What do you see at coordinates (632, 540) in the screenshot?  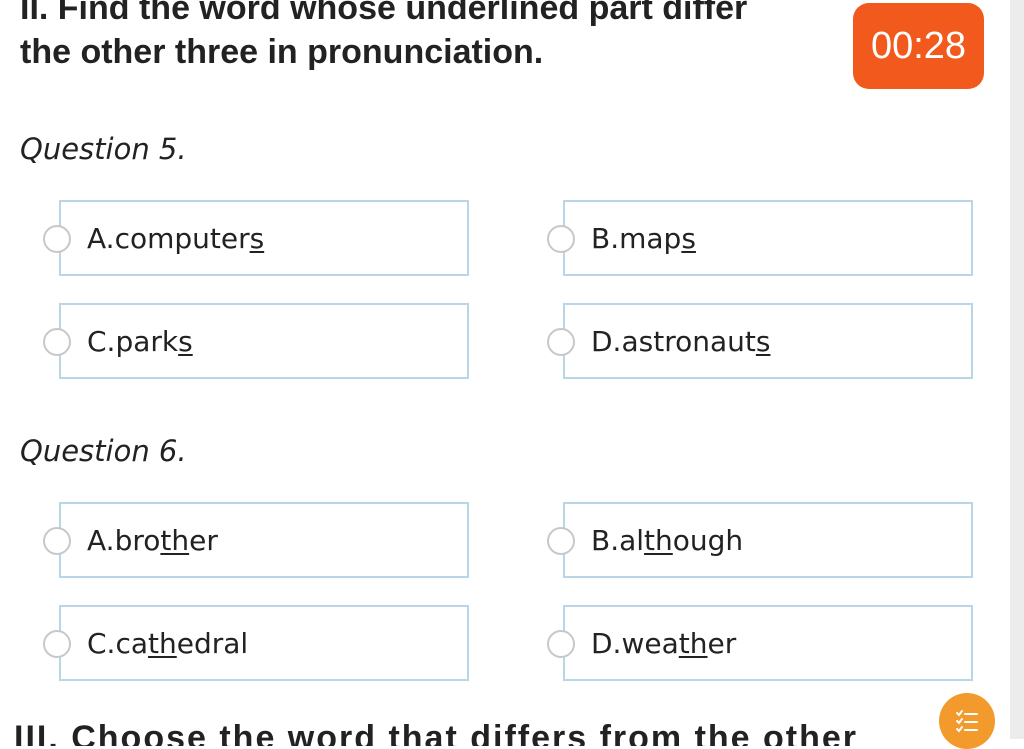 I see `option-text: al` at bounding box center [632, 540].